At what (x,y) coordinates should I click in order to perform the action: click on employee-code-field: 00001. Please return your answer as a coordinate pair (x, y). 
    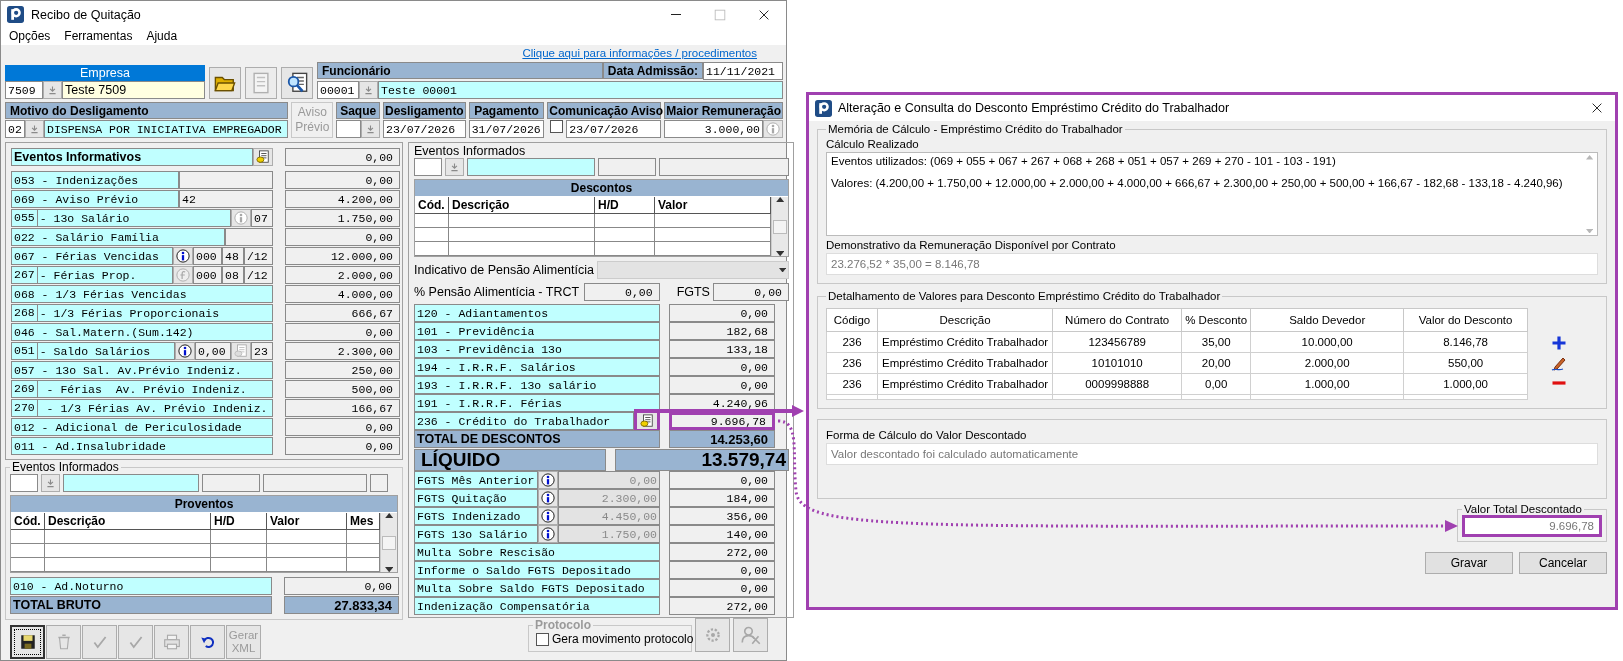
    Looking at the image, I should click on (338, 90).